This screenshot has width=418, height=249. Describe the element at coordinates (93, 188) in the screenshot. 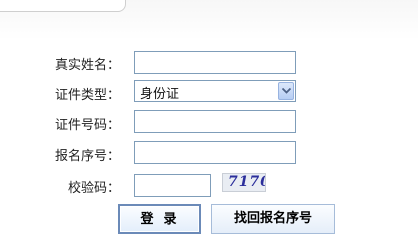

I see `captcha-label: 校验码：` at that location.